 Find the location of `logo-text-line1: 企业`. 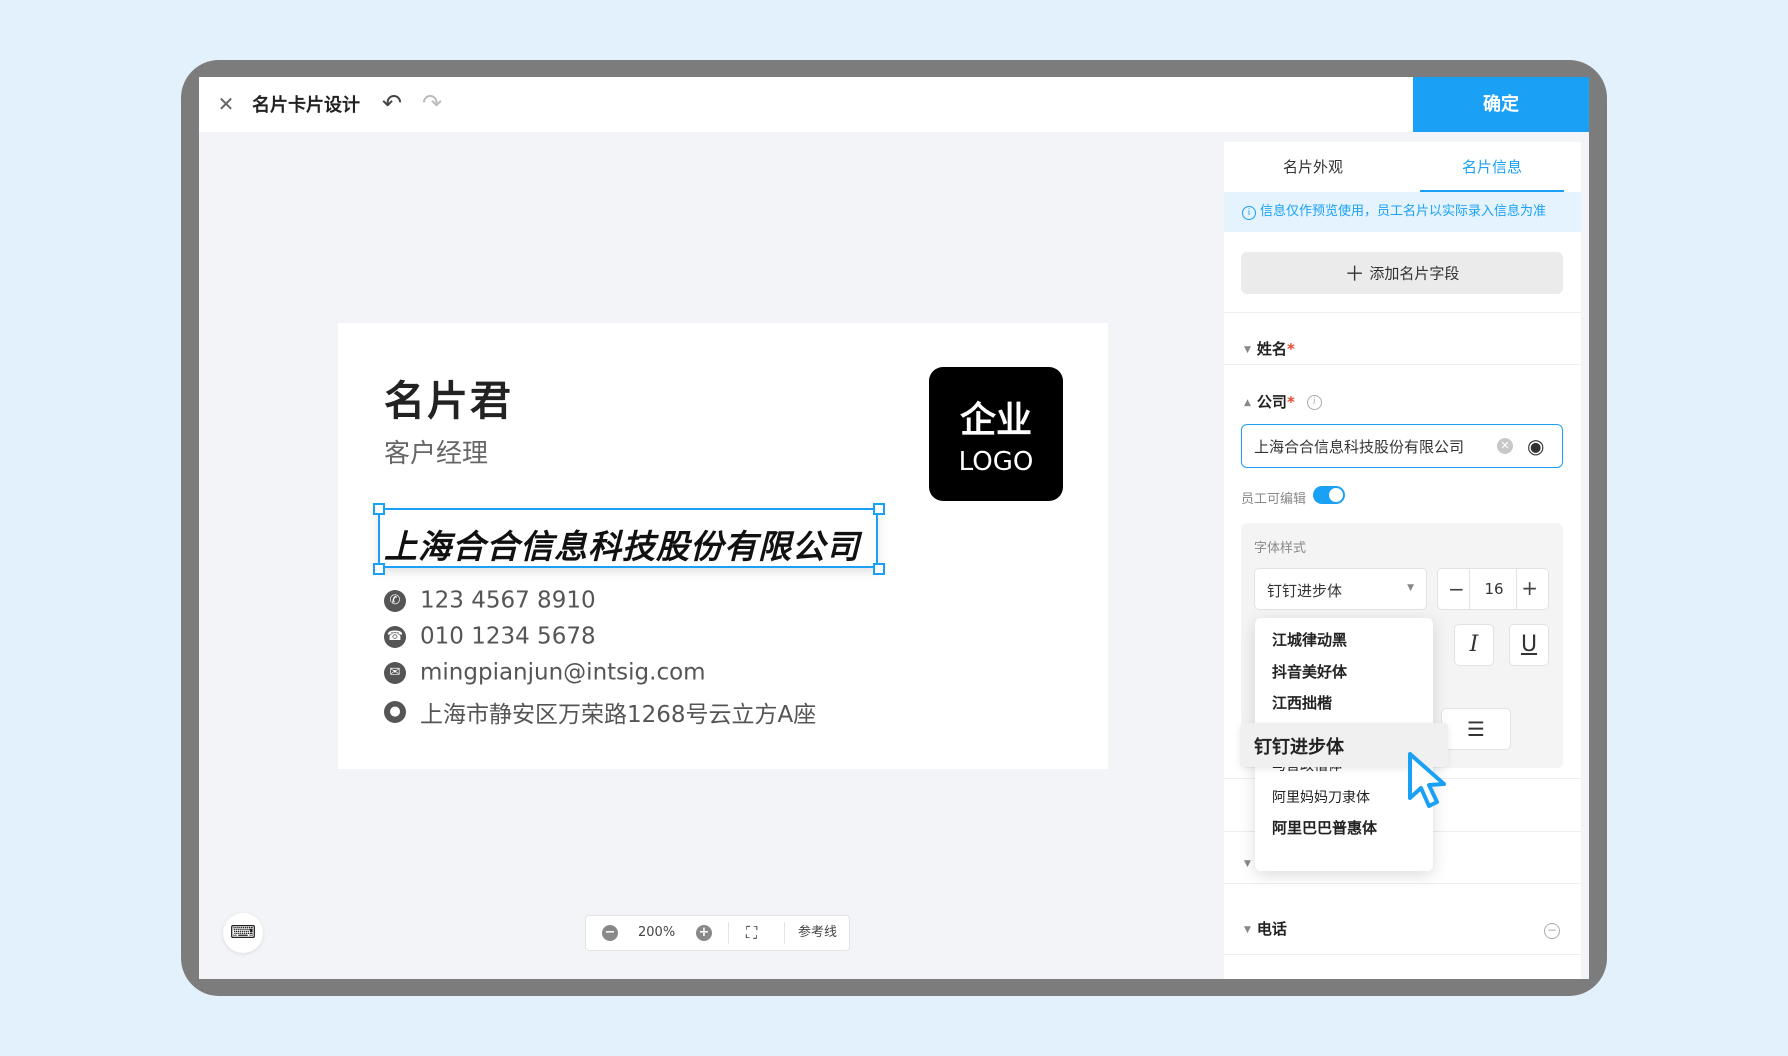

logo-text-line1: 企业 is located at coordinates (995, 420).